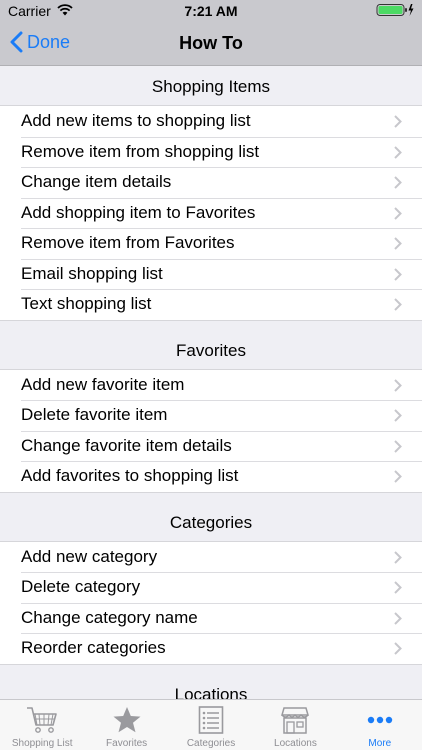  What do you see at coordinates (127, 743) in the screenshot?
I see `tab-label: Favorites` at bounding box center [127, 743].